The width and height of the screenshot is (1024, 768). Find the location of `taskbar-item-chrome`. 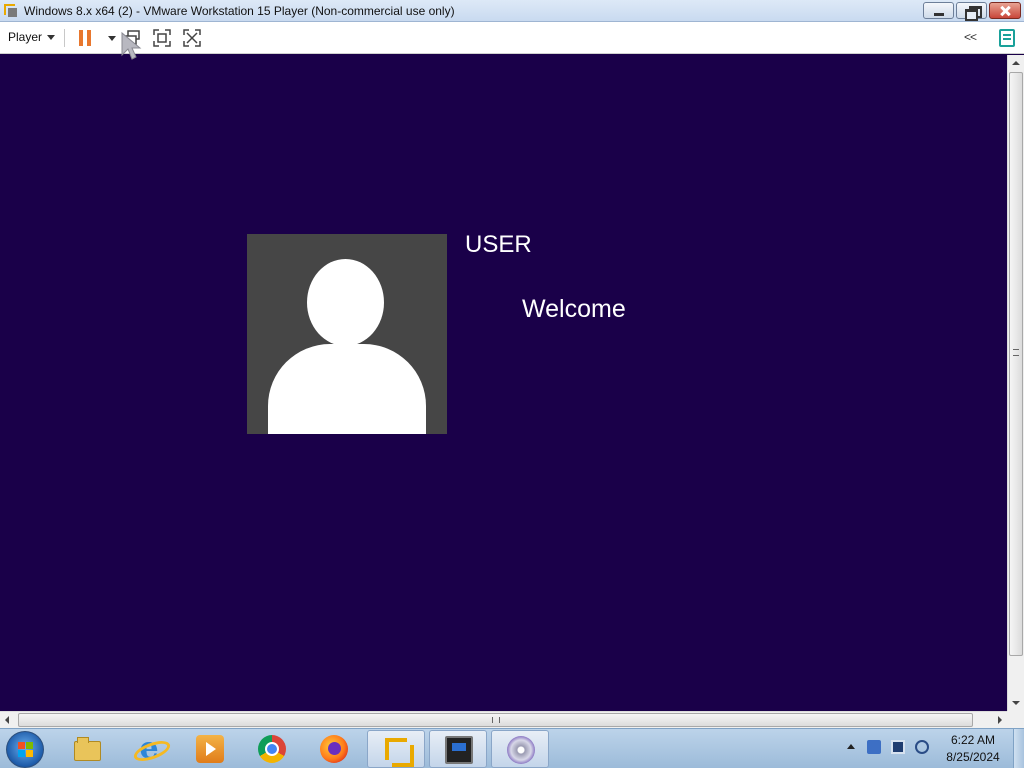

taskbar-item-chrome is located at coordinates (272, 749).